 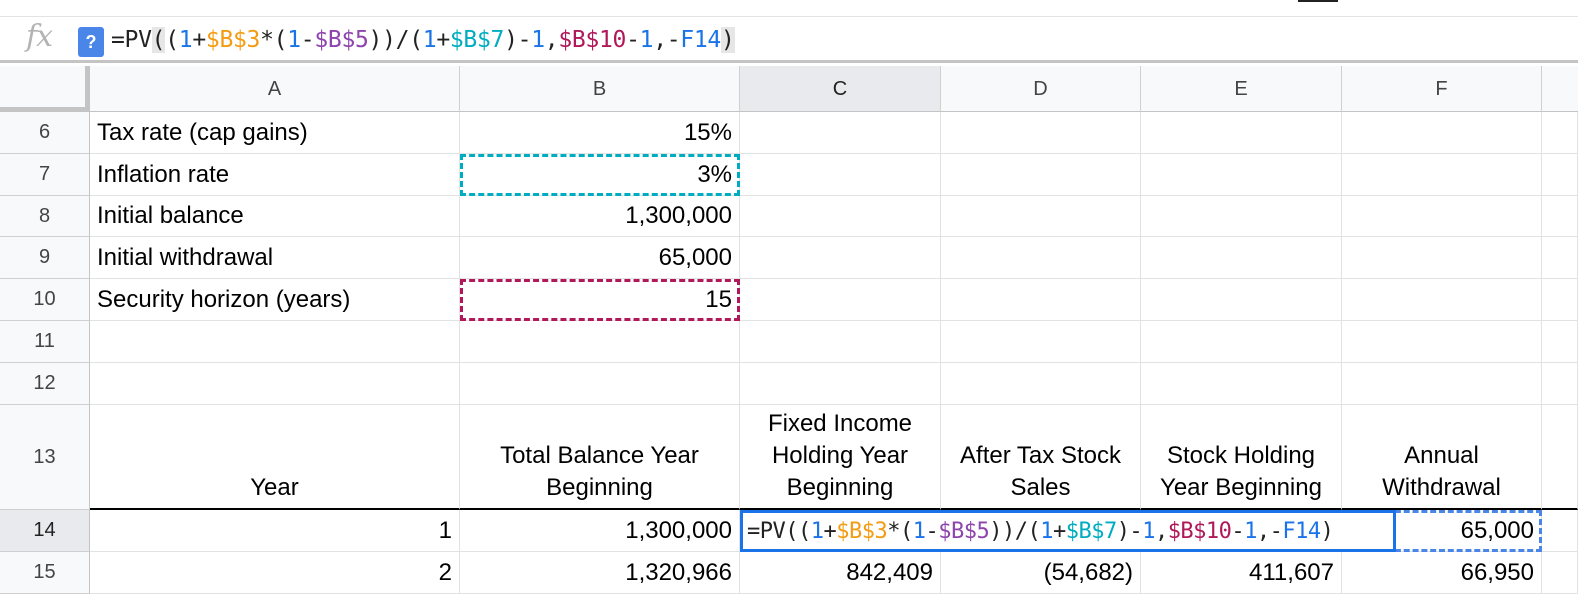 I want to click on cell-b9: 65,000, so click(x=600, y=258).